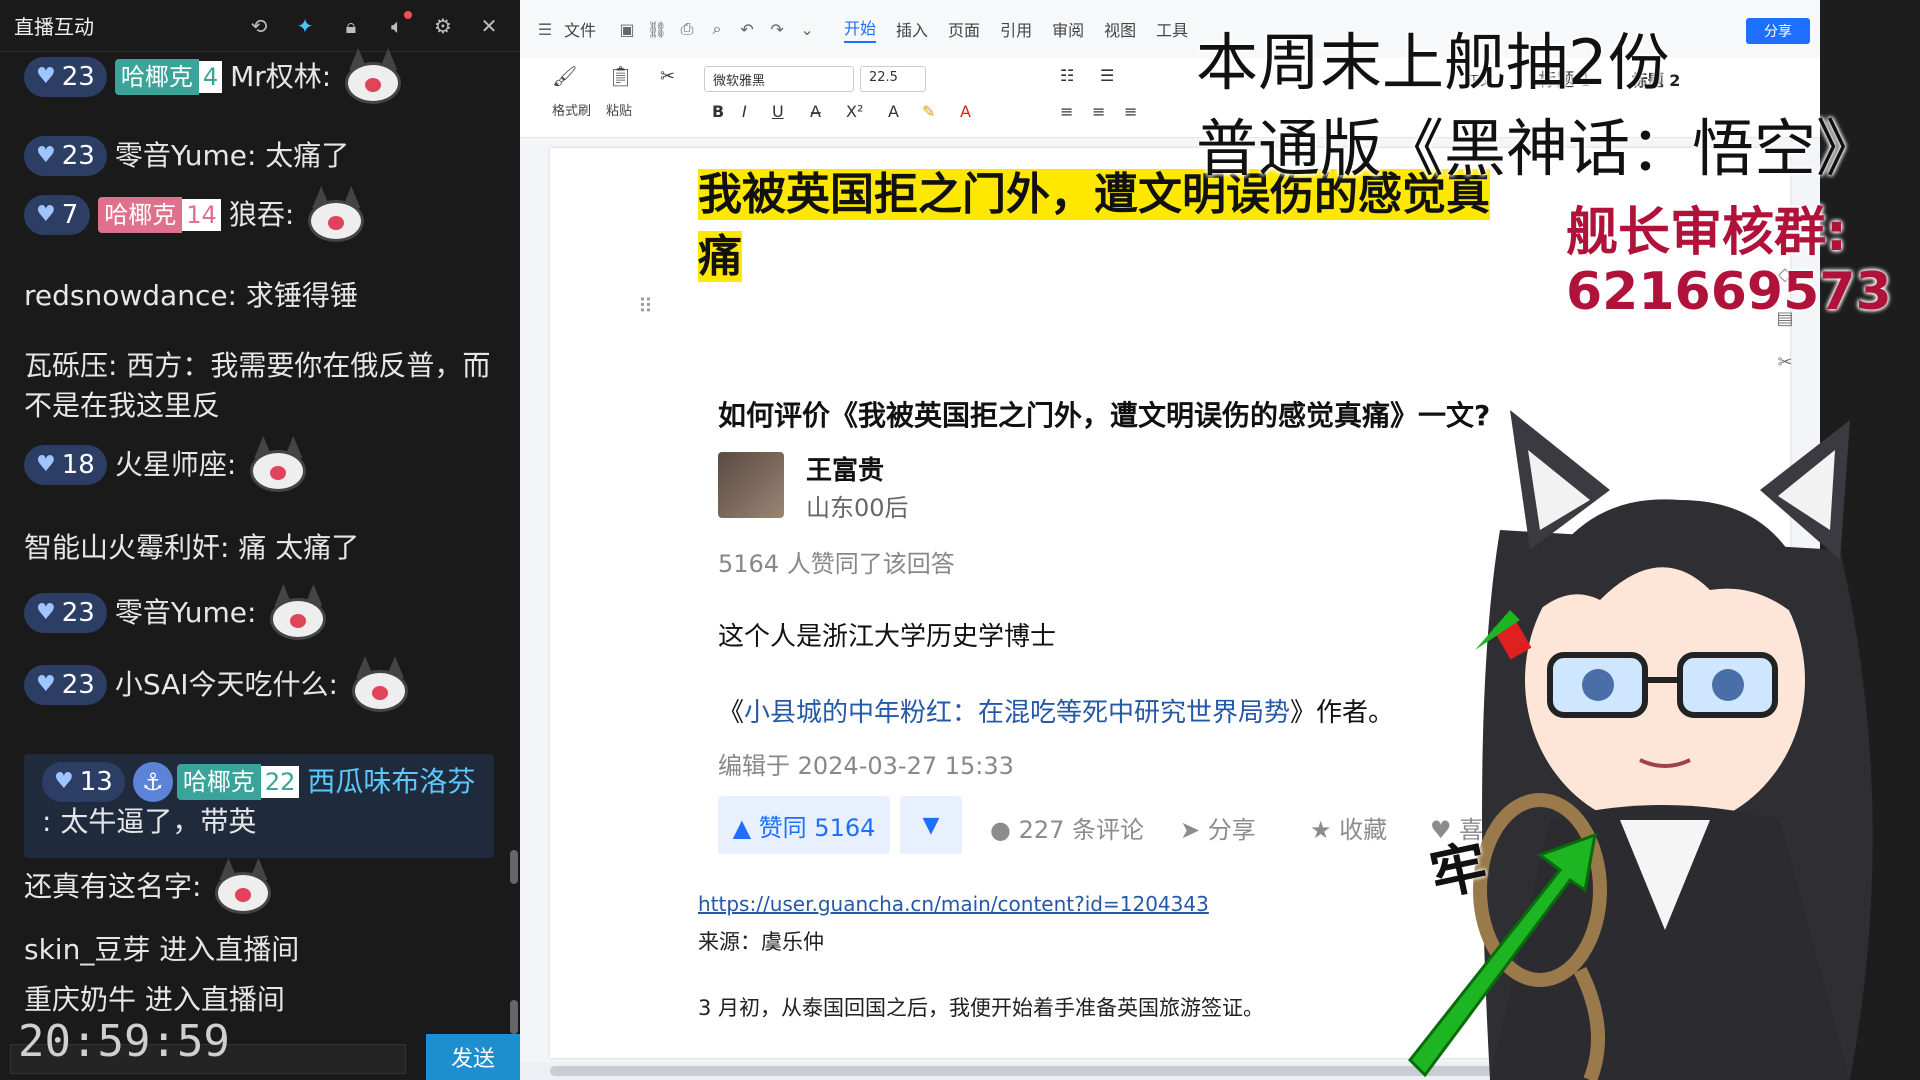 The image size is (1920, 1080). I want to click on message-text: 火星师座:, so click(175, 464).